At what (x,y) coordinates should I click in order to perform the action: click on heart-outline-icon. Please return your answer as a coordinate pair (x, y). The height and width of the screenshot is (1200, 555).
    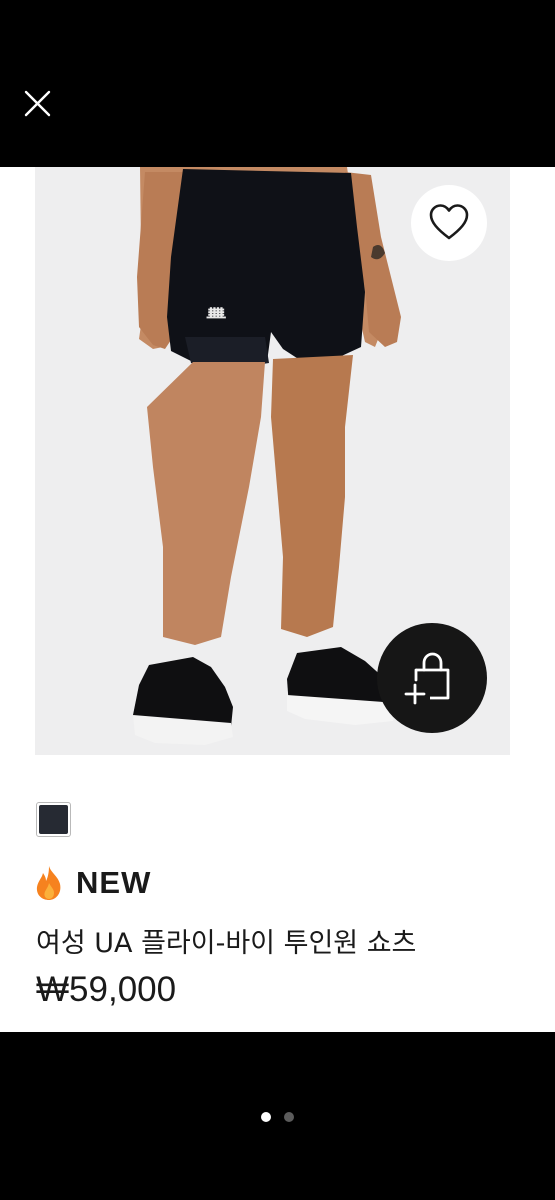
    Looking at the image, I should click on (449, 222).